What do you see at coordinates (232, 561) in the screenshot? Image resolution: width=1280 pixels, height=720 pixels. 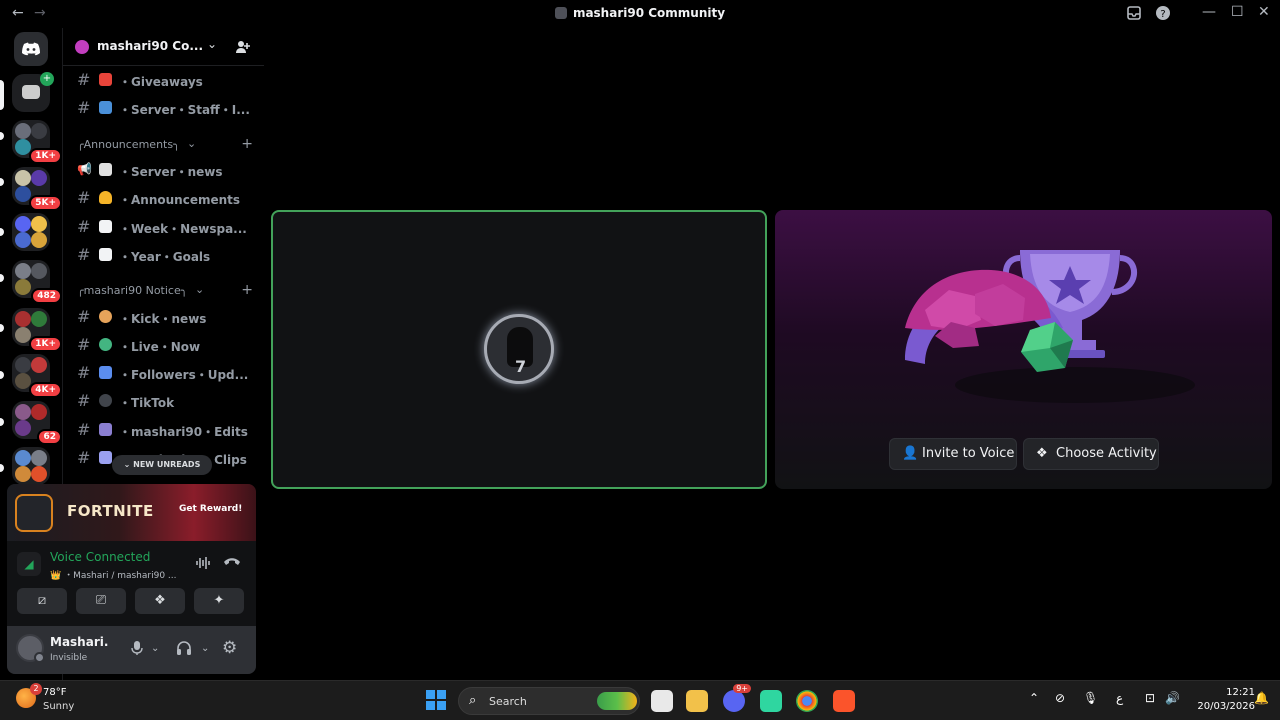 I see `disconnect-phone-icon` at bounding box center [232, 561].